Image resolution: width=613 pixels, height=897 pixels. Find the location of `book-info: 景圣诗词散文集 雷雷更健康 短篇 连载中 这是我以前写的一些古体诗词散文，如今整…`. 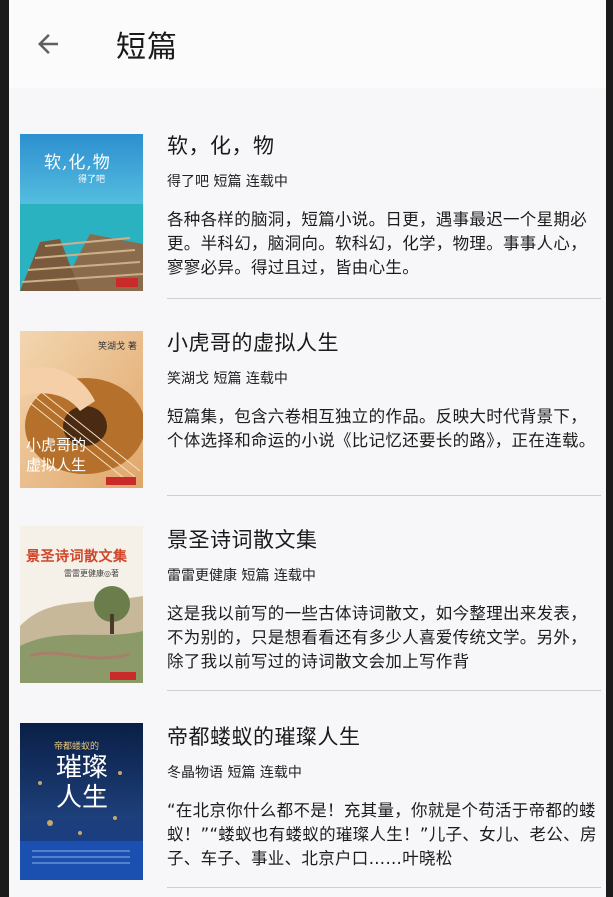

book-info: 景圣诗词散文集 雷雷更健康 短篇 连载中 这是我以前写的一些古体诗词散文，如今整… is located at coordinates (383, 600).